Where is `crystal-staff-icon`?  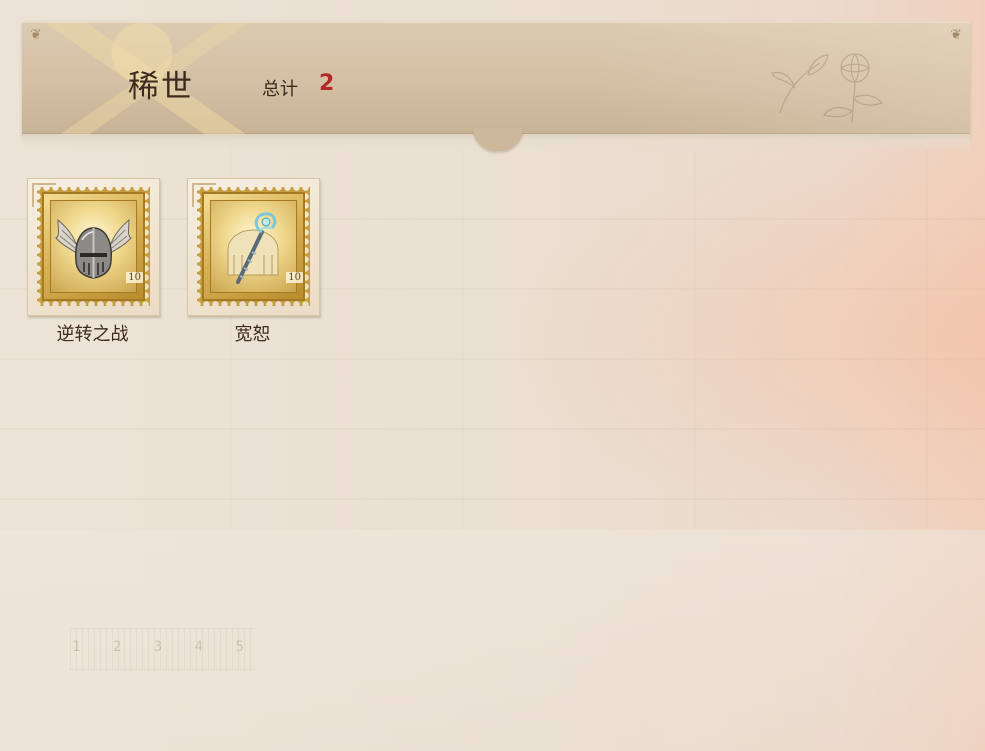
crystal-staff-icon is located at coordinates (253, 246).